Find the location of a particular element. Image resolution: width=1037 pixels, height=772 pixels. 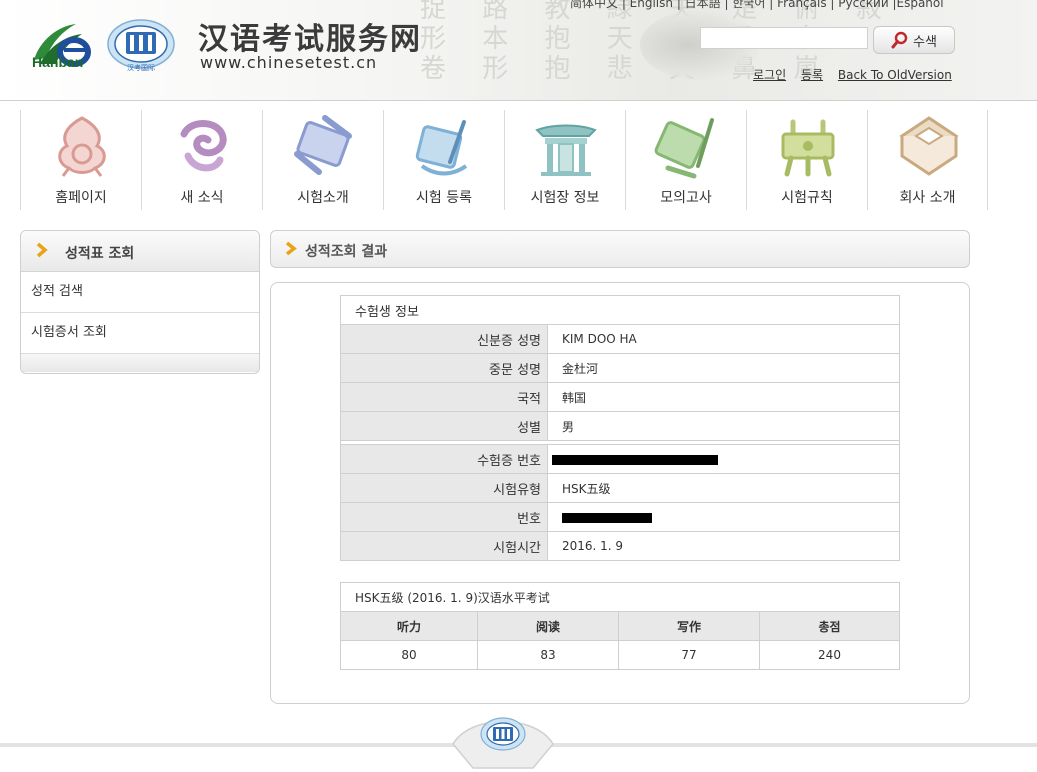

search-button-label: 수색 is located at coordinates (925, 42).